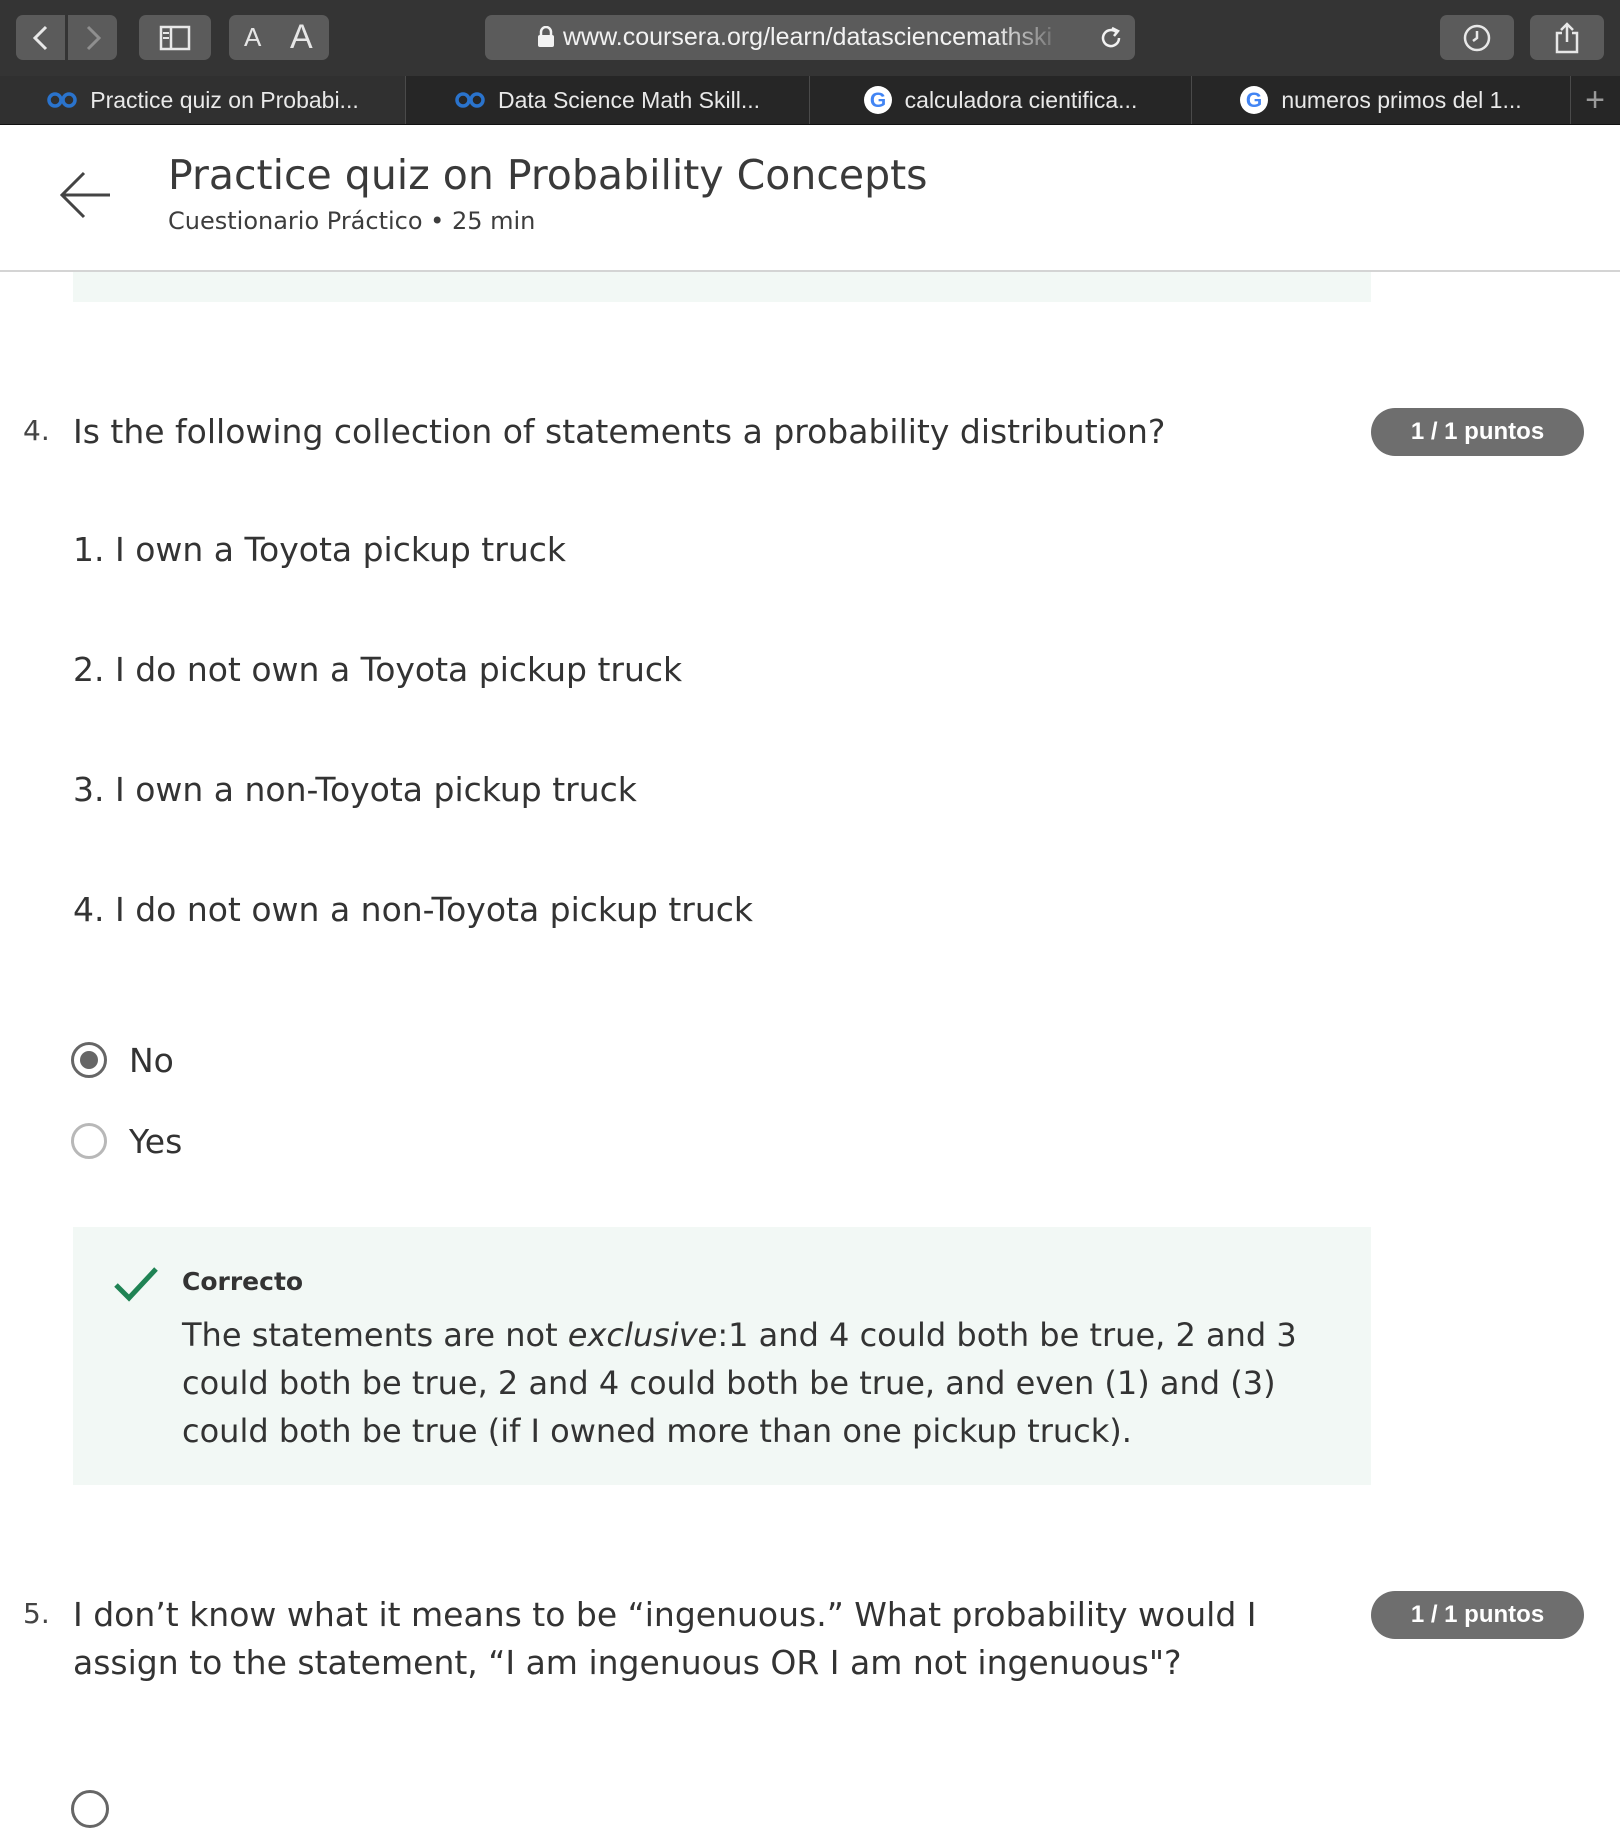 Image resolution: width=1620 pixels, height=1828 pixels. What do you see at coordinates (355, 789) in the screenshot?
I see `statement-item: 3. I own a non-Toyota pickup truck` at bounding box center [355, 789].